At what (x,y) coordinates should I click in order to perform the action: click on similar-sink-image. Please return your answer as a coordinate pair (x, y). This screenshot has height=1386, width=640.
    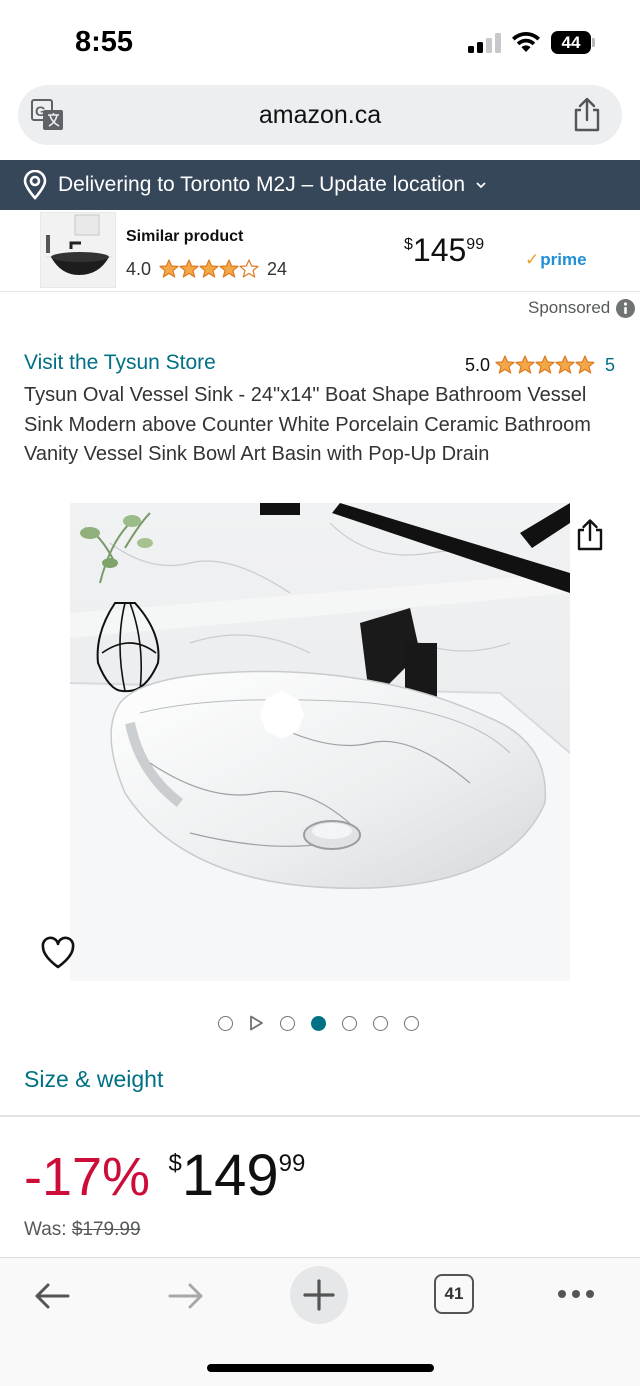
    Looking at the image, I should click on (78, 250).